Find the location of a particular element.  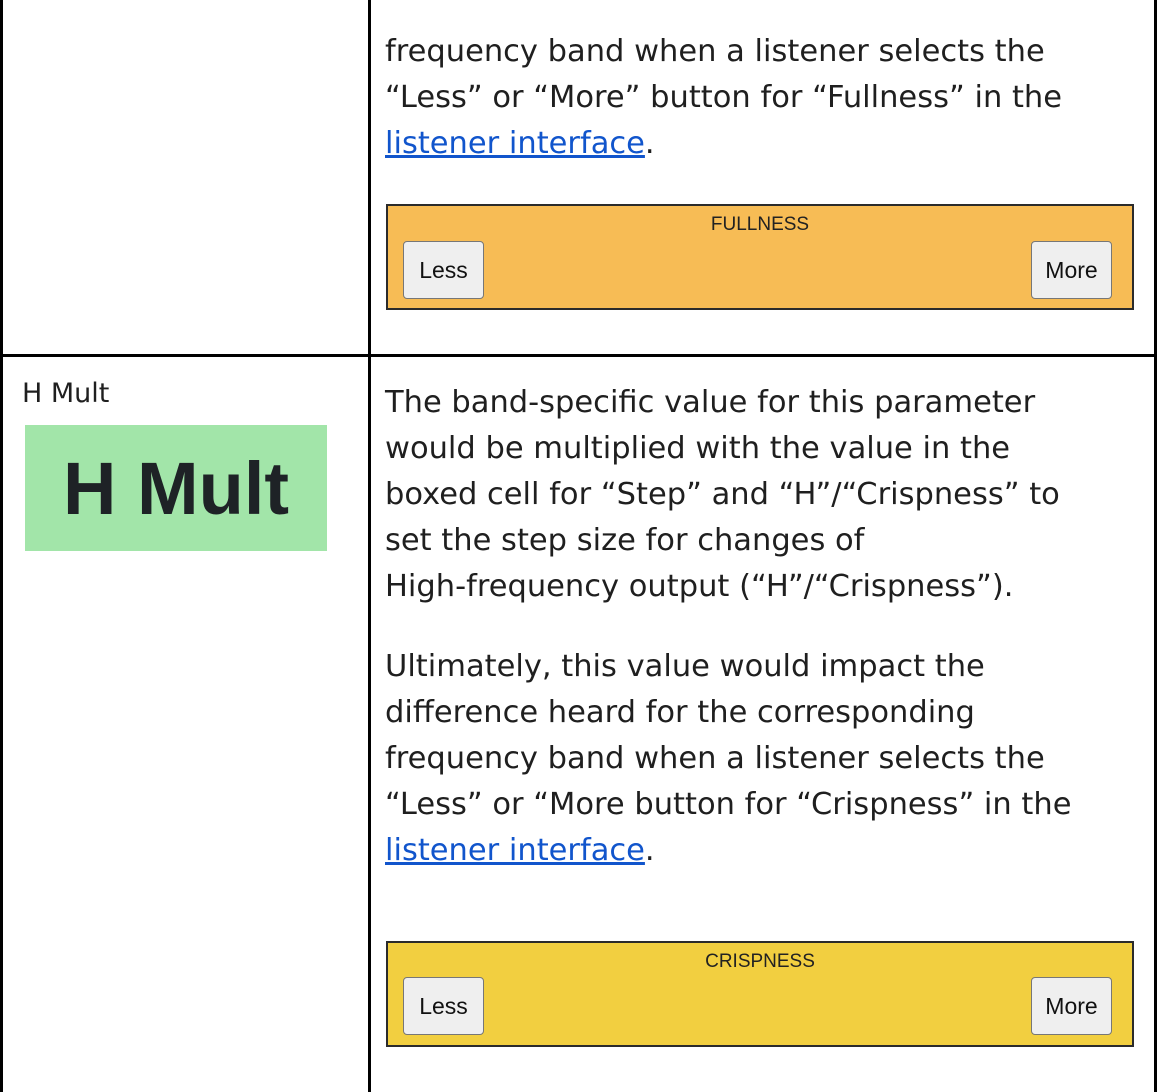

crispness-title: CRISPNESS is located at coordinates (760, 961).